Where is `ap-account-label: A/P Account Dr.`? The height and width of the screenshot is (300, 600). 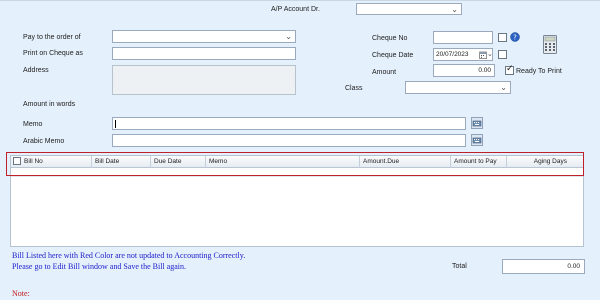
ap-account-label: A/P Account Dr. is located at coordinates (295, 9).